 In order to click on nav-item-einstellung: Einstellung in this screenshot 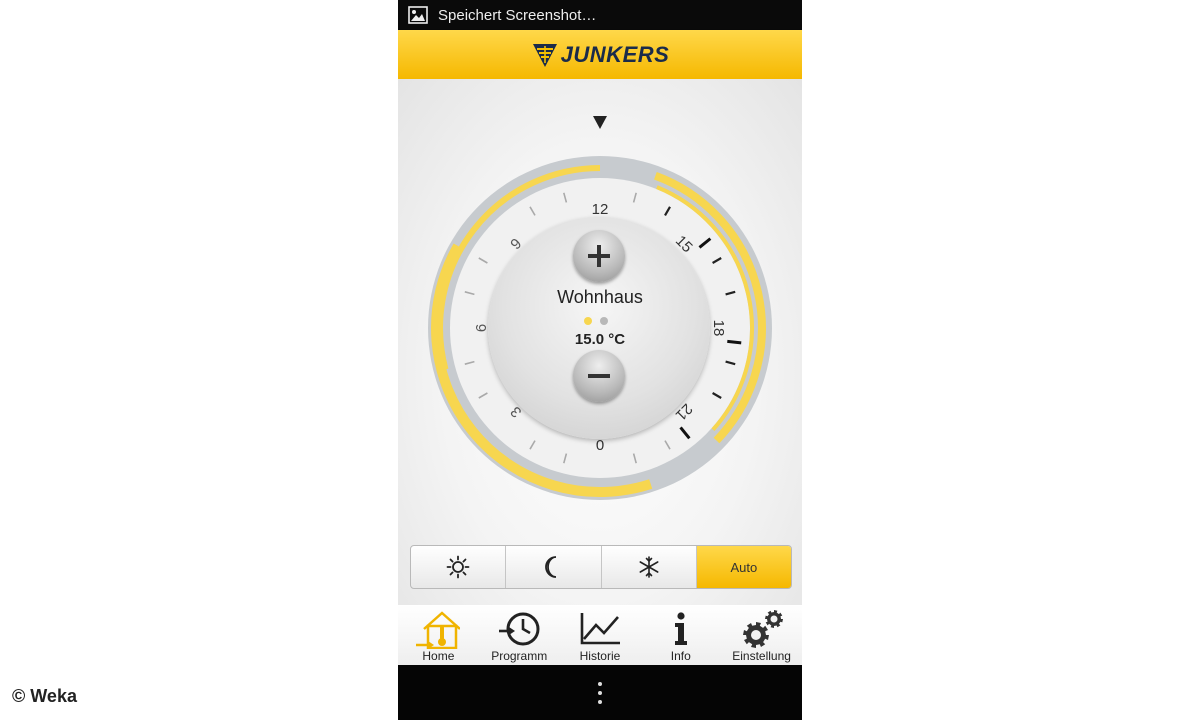, I will do `click(761, 635)`.